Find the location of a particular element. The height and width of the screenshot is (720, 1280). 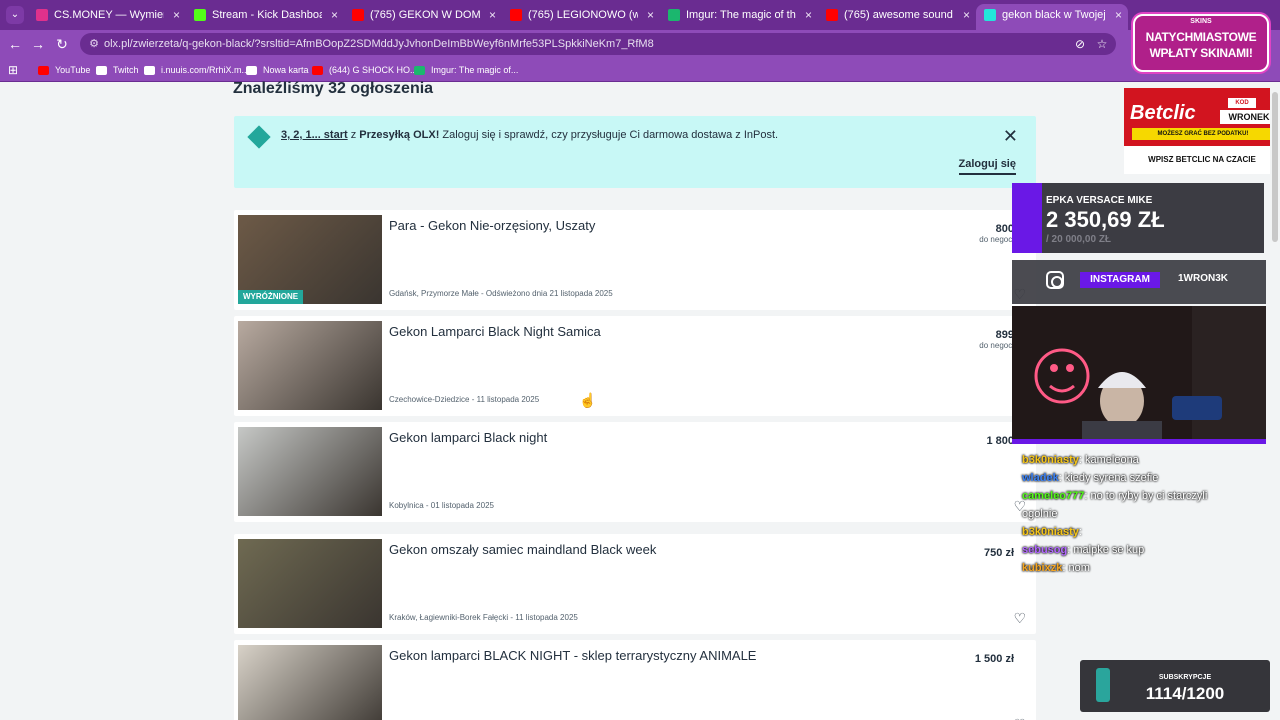

tab-5: (765) awesome sound when mo × is located at coordinates (897, 17).